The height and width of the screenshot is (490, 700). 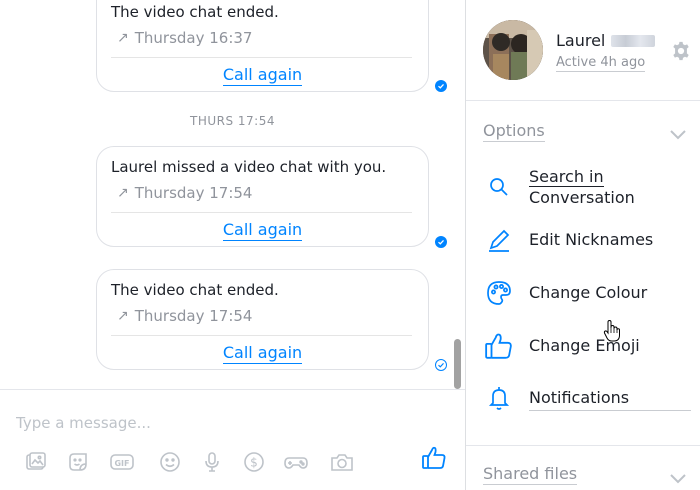 I want to click on palette-icon, so click(x=499, y=293).